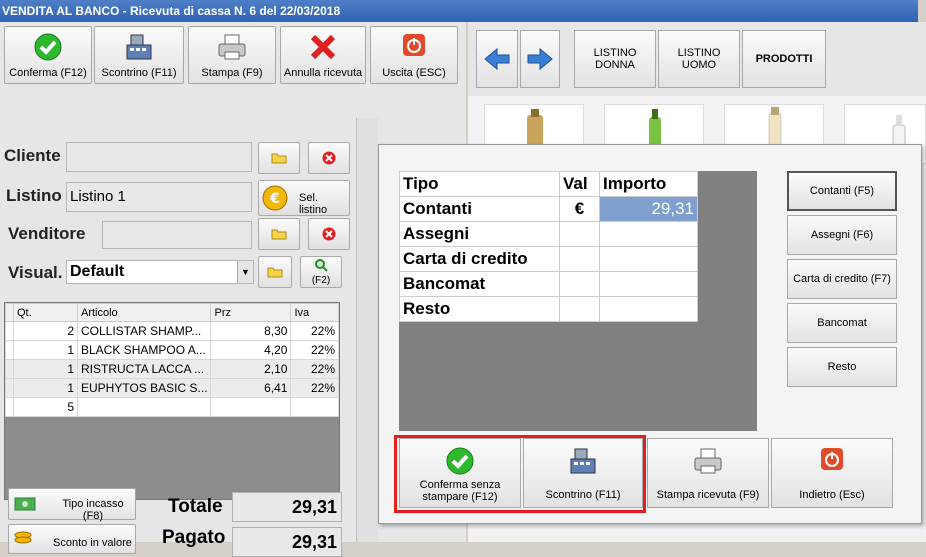 The width and height of the screenshot is (926, 557). What do you see at coordinates (842, 367) in the screenshot?
I see `resto-button: Resto` at bounding box center [842, 367].